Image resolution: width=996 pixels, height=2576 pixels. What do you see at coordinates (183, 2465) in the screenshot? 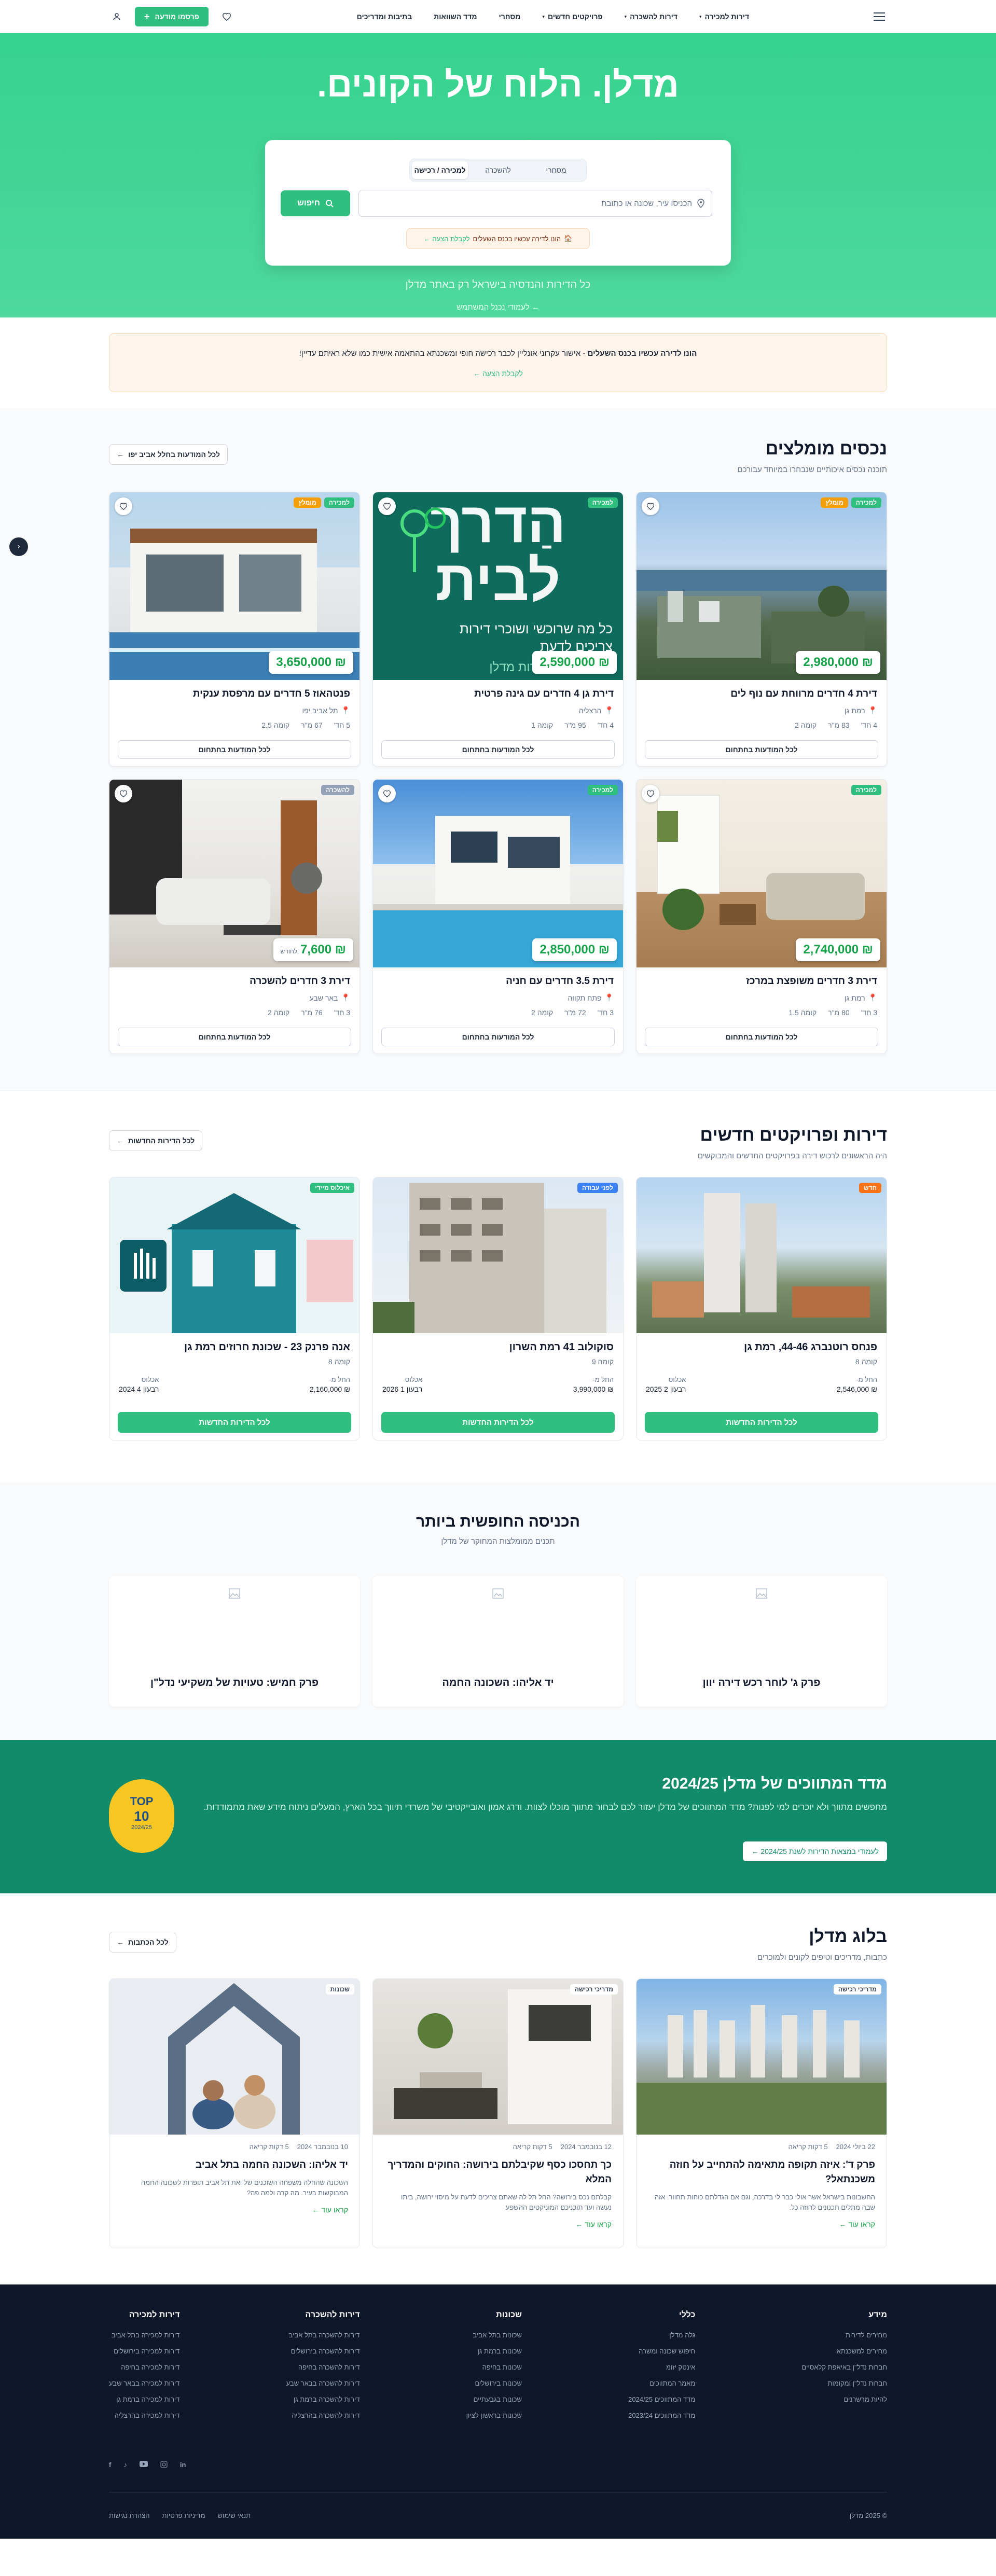
I see `linkedin-icon: in` at bounding box center [183, 2465].